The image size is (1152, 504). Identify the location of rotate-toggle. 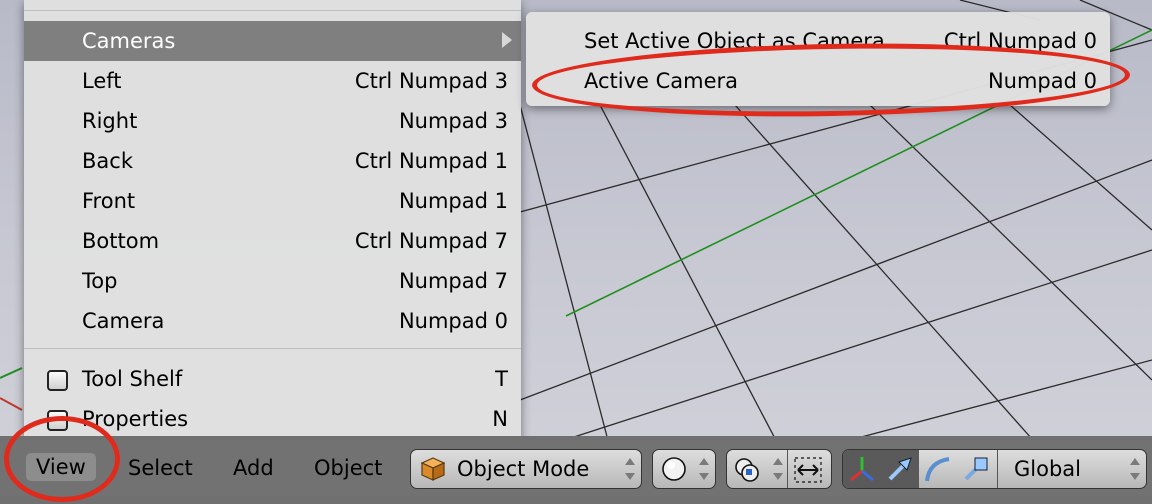
(938, 469).